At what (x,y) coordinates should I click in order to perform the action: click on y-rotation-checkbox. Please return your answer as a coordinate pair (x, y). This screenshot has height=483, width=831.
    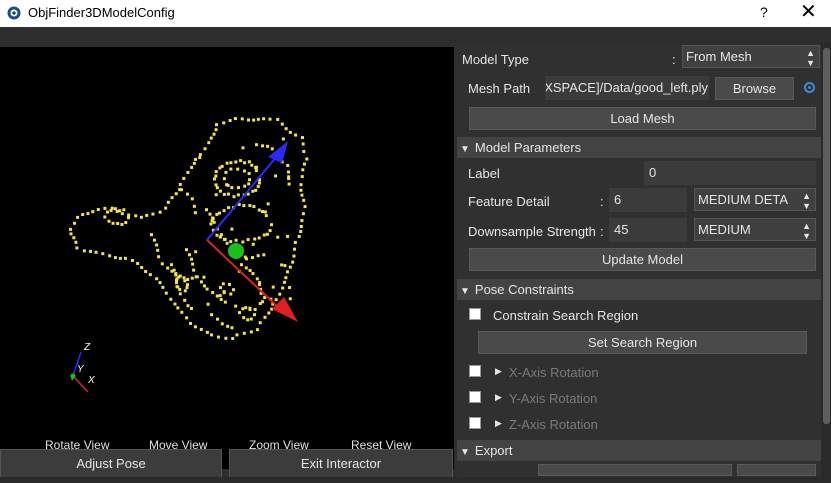
    Looking at the image, I should click on (475, 397).